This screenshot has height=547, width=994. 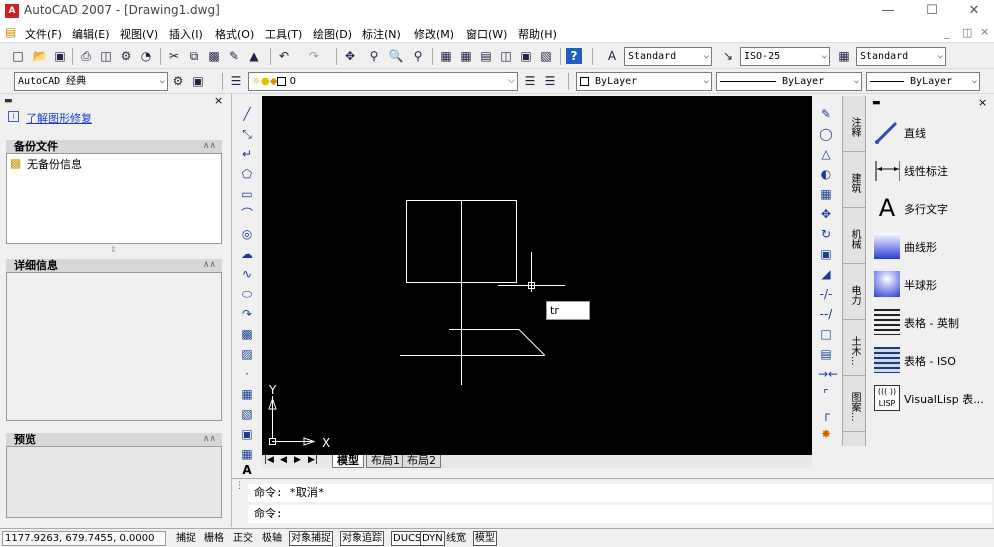 What do you see at coordinates (8, 101) in the screenshot?
I see `panel-grip-icon: ▬` at bounding box center [8, 101].